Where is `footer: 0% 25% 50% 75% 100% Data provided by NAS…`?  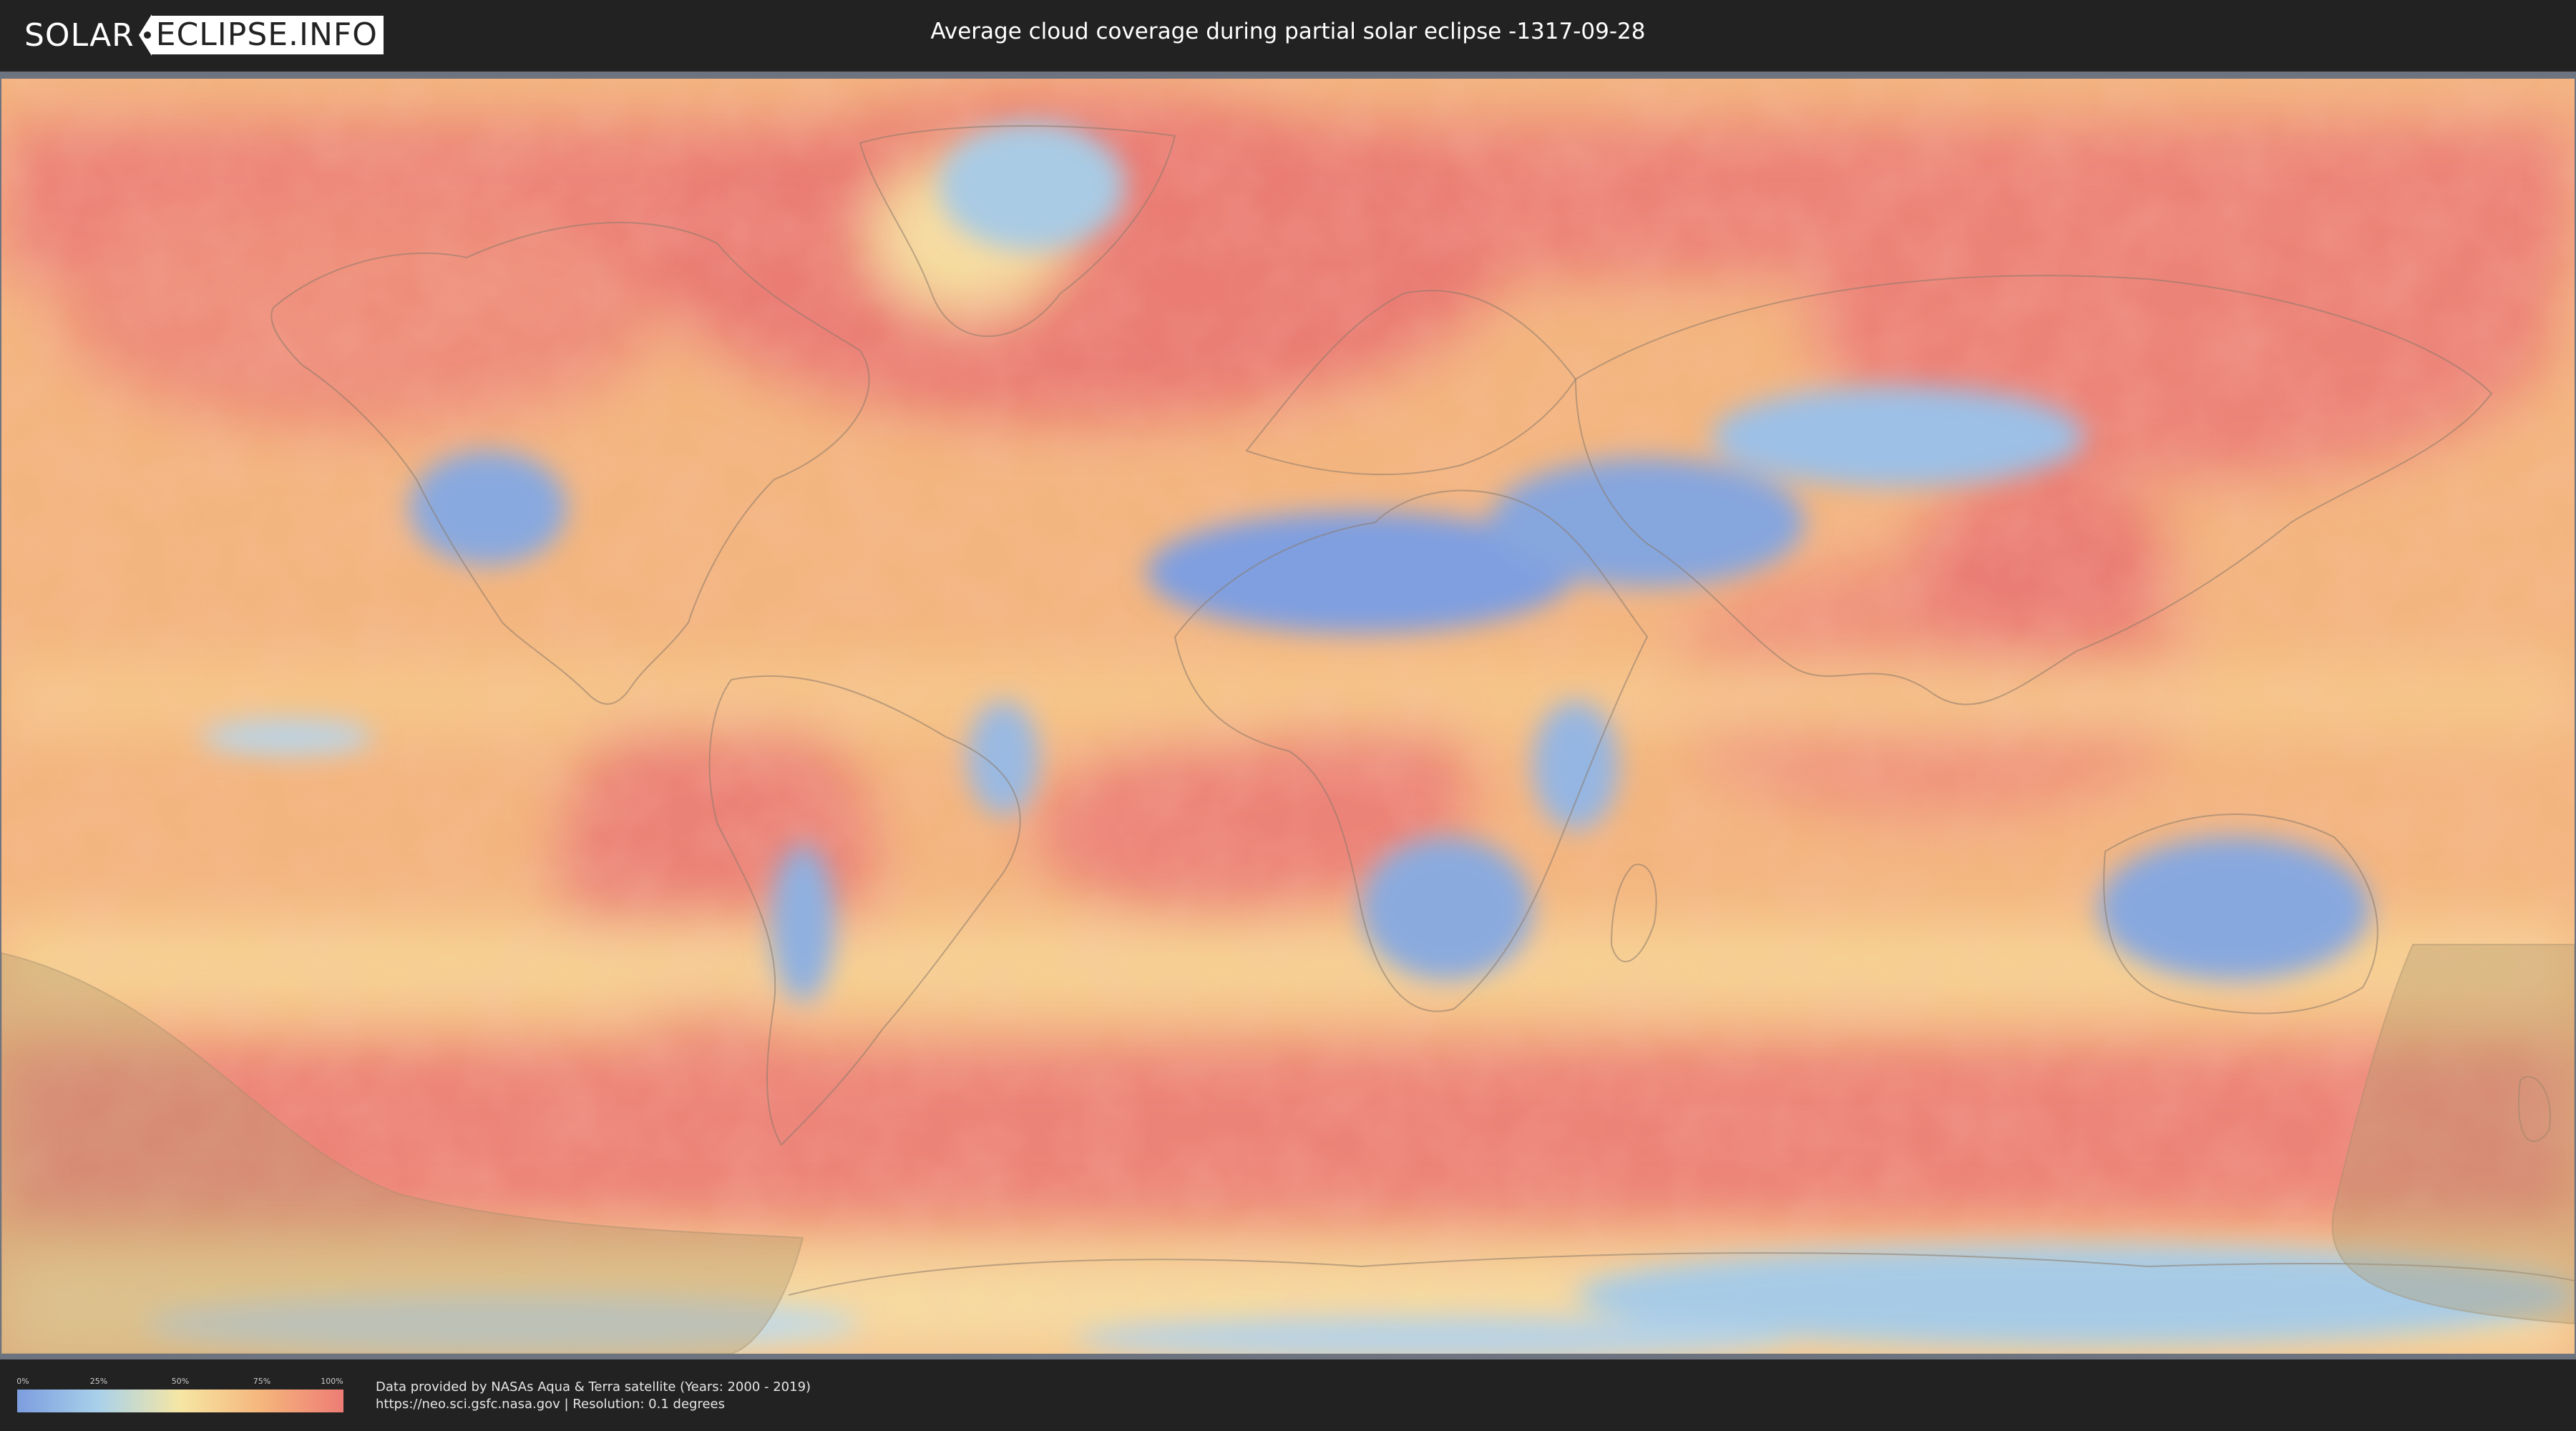
footer: 0% 25% 50% 75% 100% Data provided by NAS… is located at coordinates (1288, 1395).